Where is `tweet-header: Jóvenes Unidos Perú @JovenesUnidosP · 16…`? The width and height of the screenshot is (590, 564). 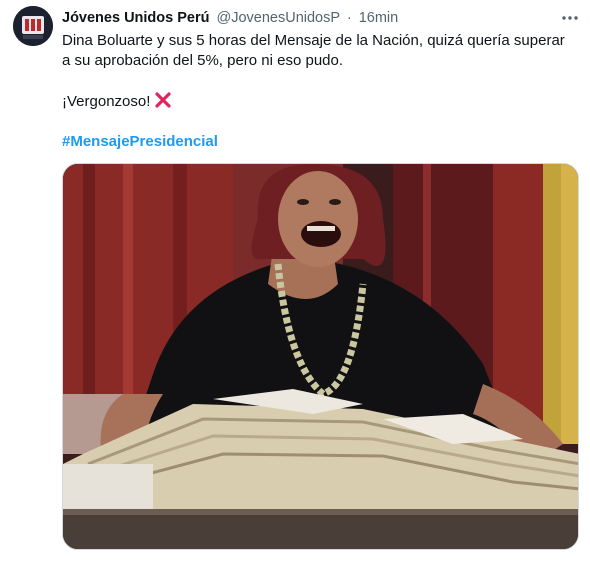
tweet-header: Jóvenes Unidos Perú @JovenesUnidosP · 16… is located at coordinates (230, 18).